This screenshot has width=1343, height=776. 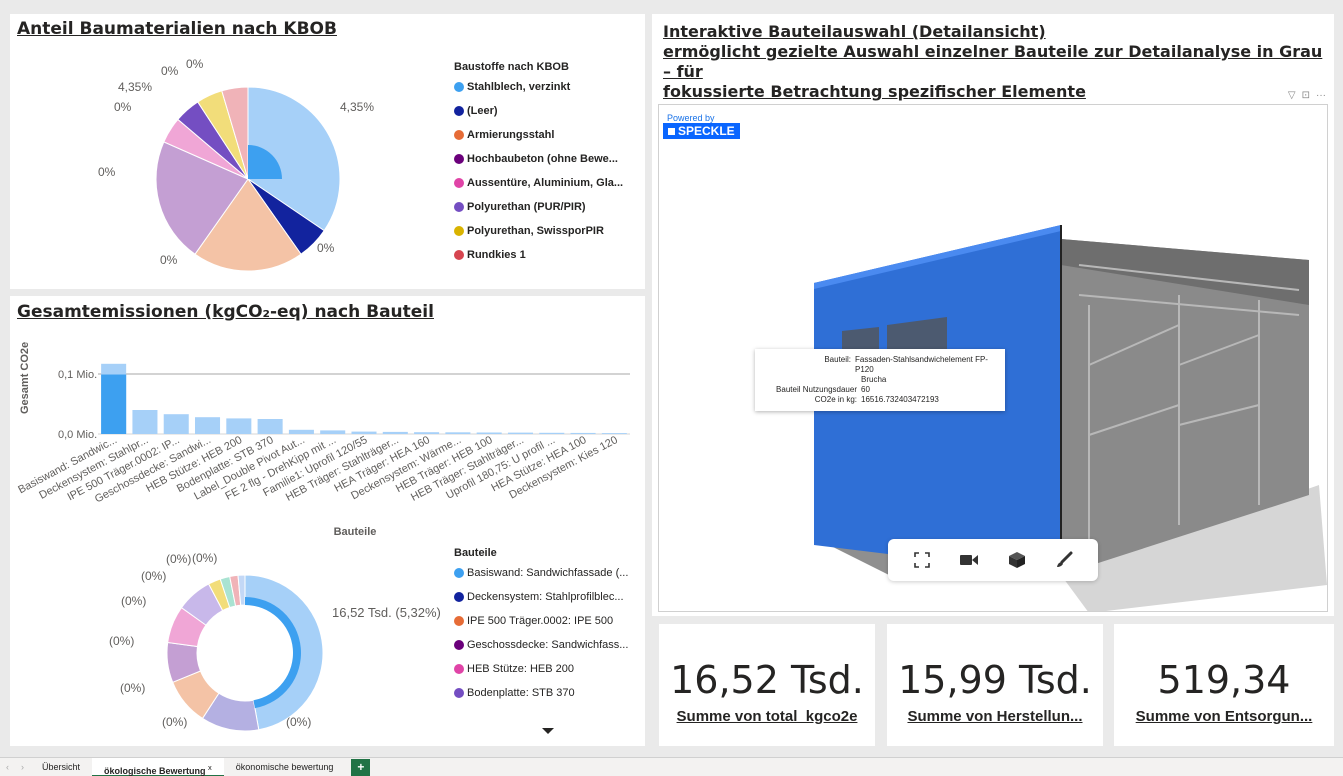 What do you see at coordinates (520, 207) in the screenshot?
I see `pie-legend-item: Polyurethan (PUR/PIR)` at bounding box center [520, 207].